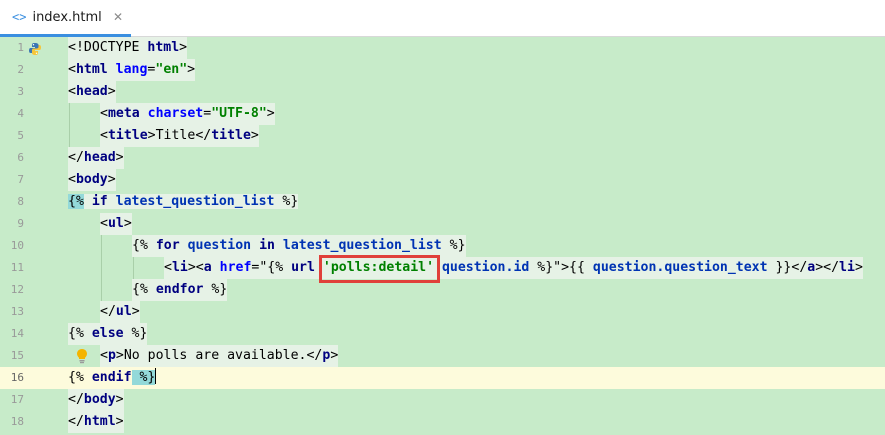  I want to click on code-text: </ul>, so click(120, 312).